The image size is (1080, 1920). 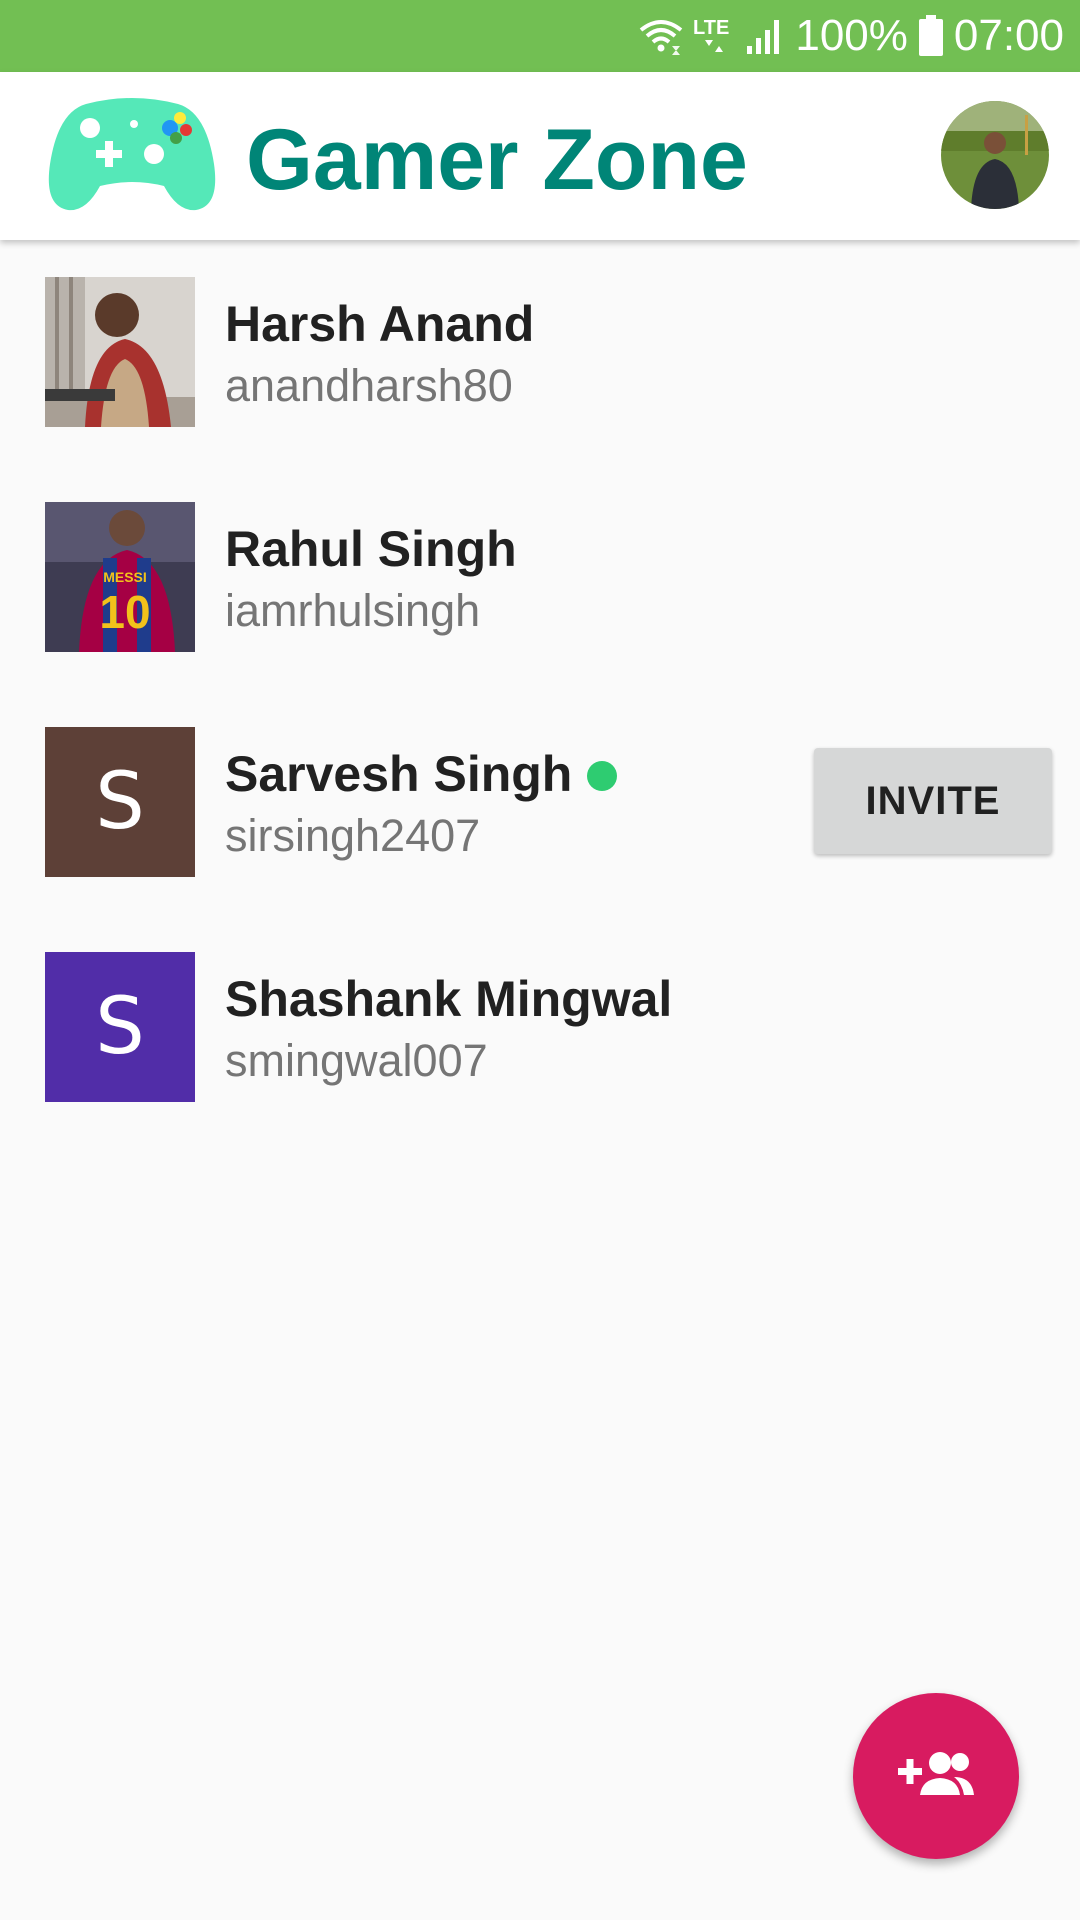 What do you see at coordinates (353, 610) in the screenshot?
I see `user-handle: iamrhulsingh` at bounding box center [353, 610].